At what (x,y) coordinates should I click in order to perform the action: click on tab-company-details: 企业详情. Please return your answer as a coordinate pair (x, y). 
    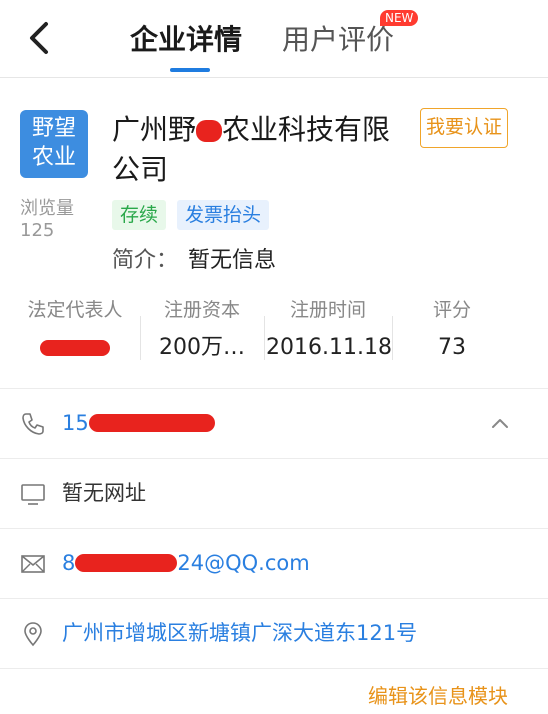
    Looking at the image, I should click on (186, 40).